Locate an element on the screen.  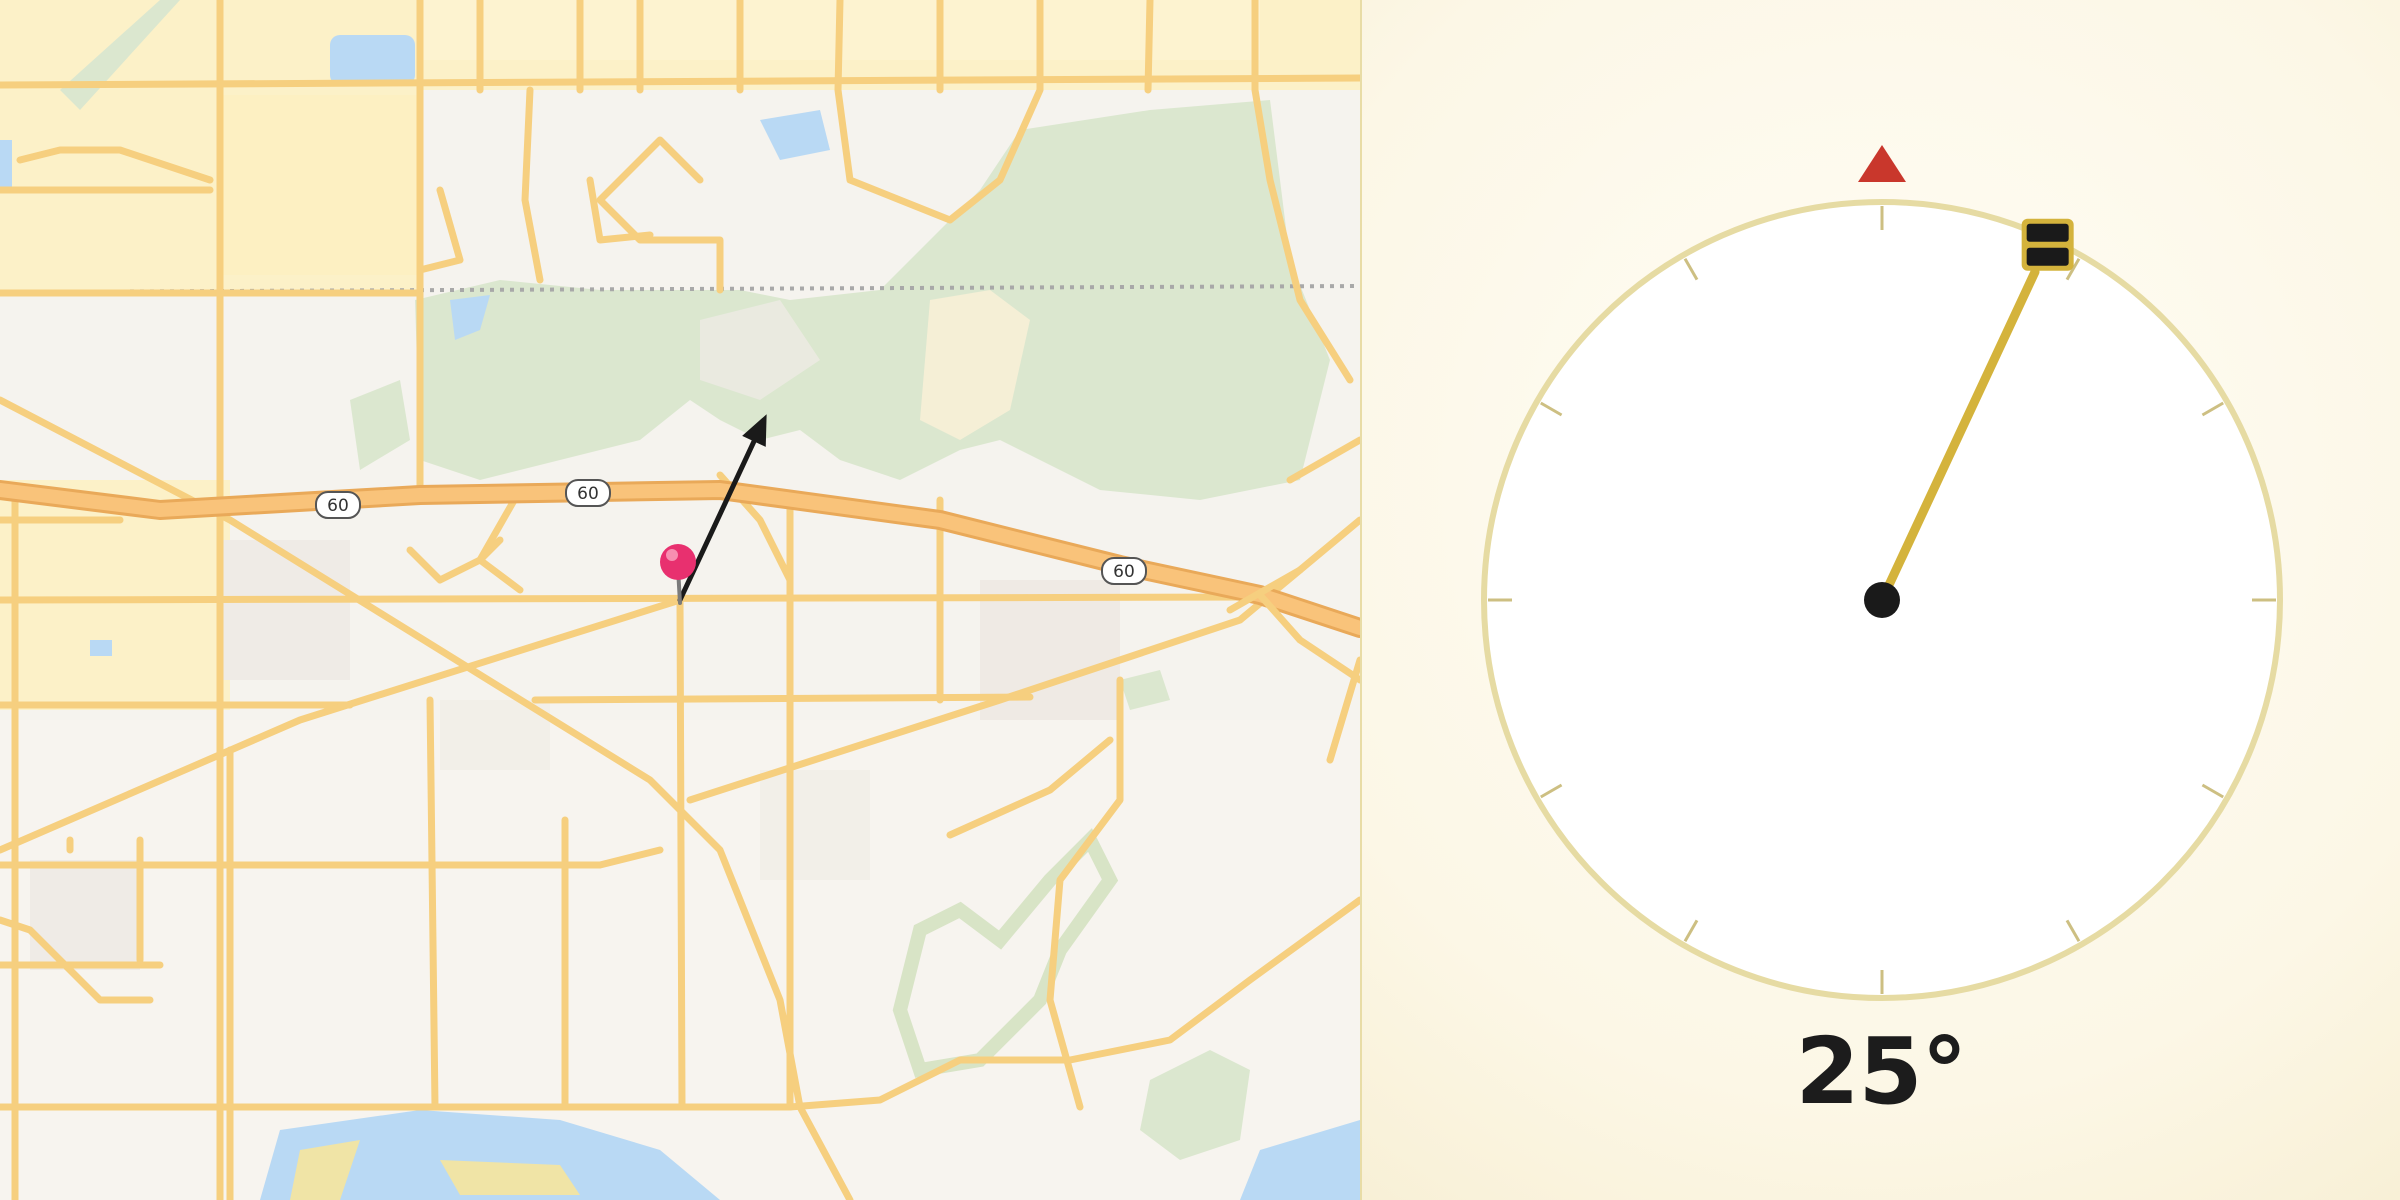
route-shield-60-west: 60 is located at coordinates (338, 505).